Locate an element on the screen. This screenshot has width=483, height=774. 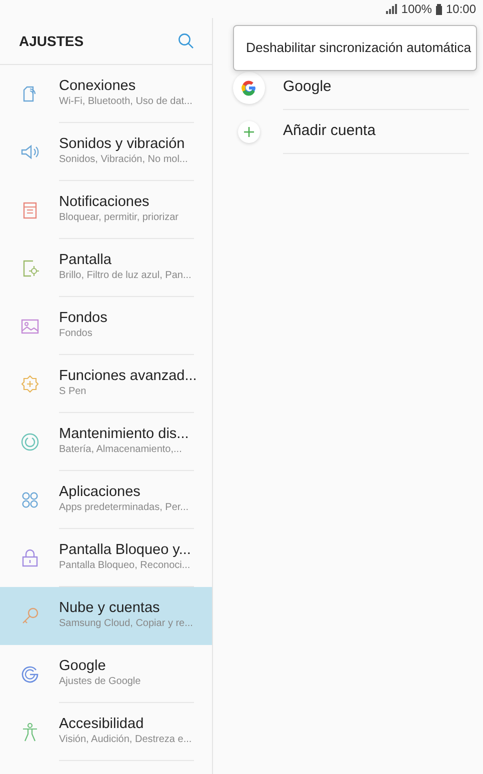
item-title: Accesibilidad is located at coordinates (102, 725).